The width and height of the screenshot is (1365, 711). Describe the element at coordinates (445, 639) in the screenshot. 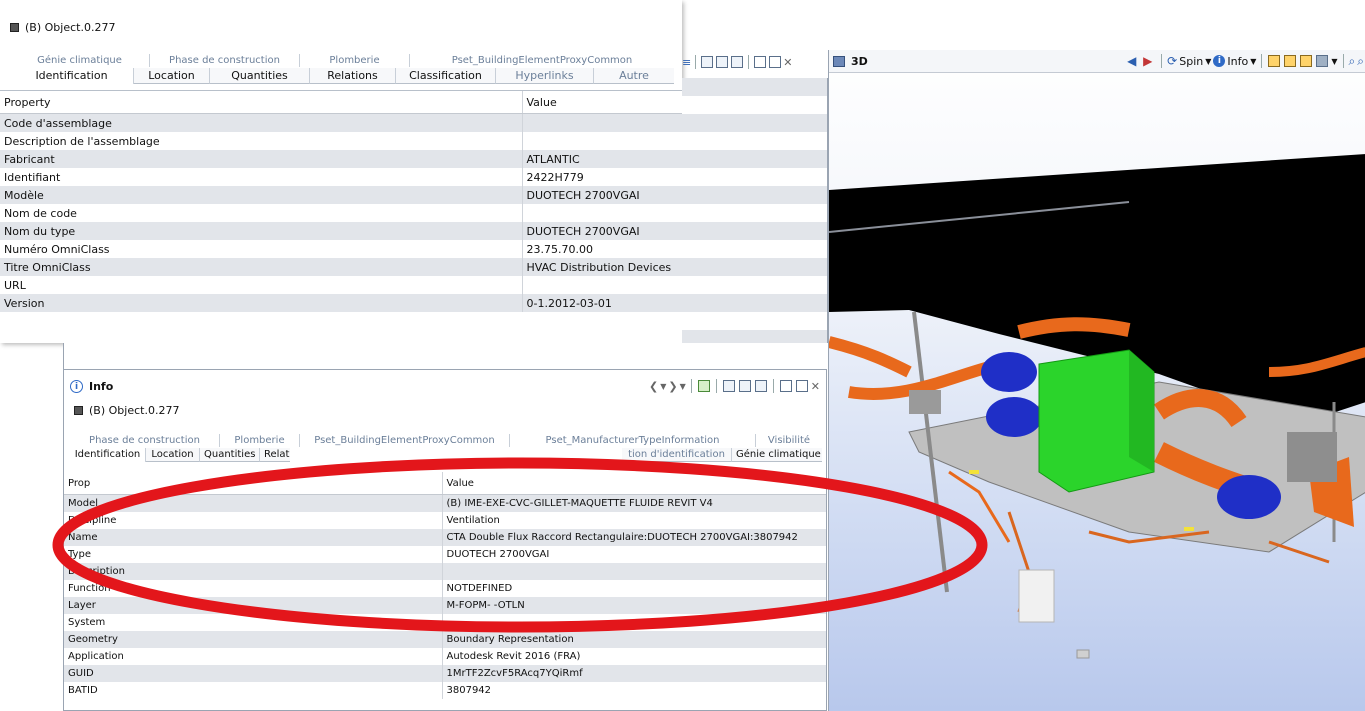

I see `table-row: Geometry Boundary Representation` at that location.